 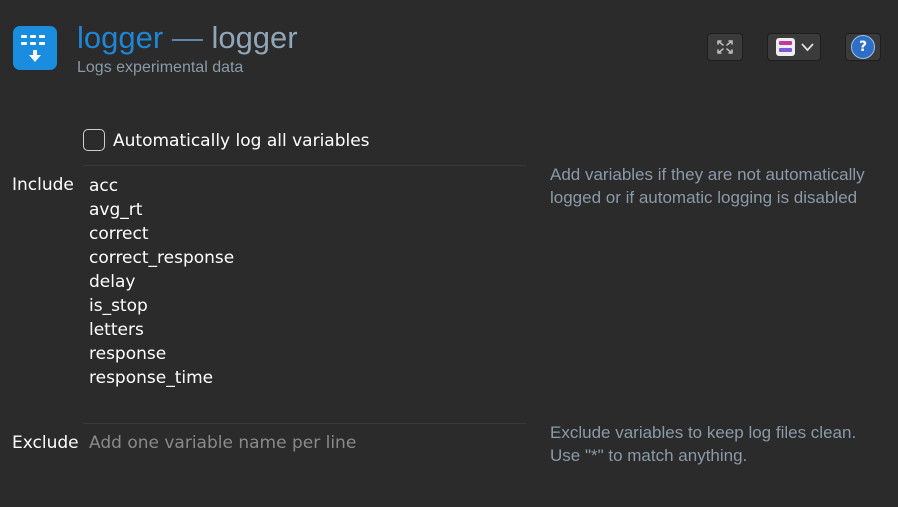 What do you see at coordinates (43, 185) in the screenshot?
I see `include-label: Include` at bounding box center [43, 185].